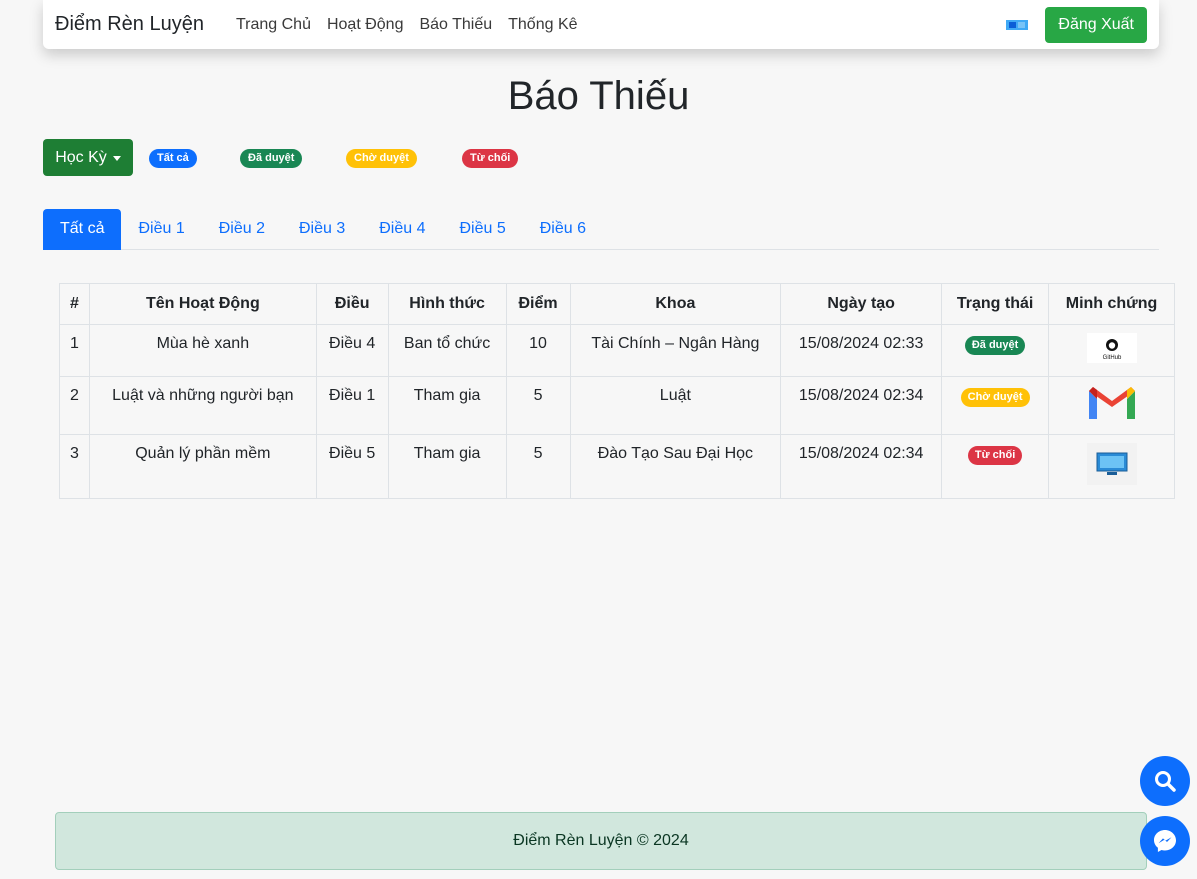 This screenshot has width=1197, height=879. What do you see at coordinates (995, 466) in the screenshot?
I see `cell-status: Từ chối` at bounding box center [995, 466].